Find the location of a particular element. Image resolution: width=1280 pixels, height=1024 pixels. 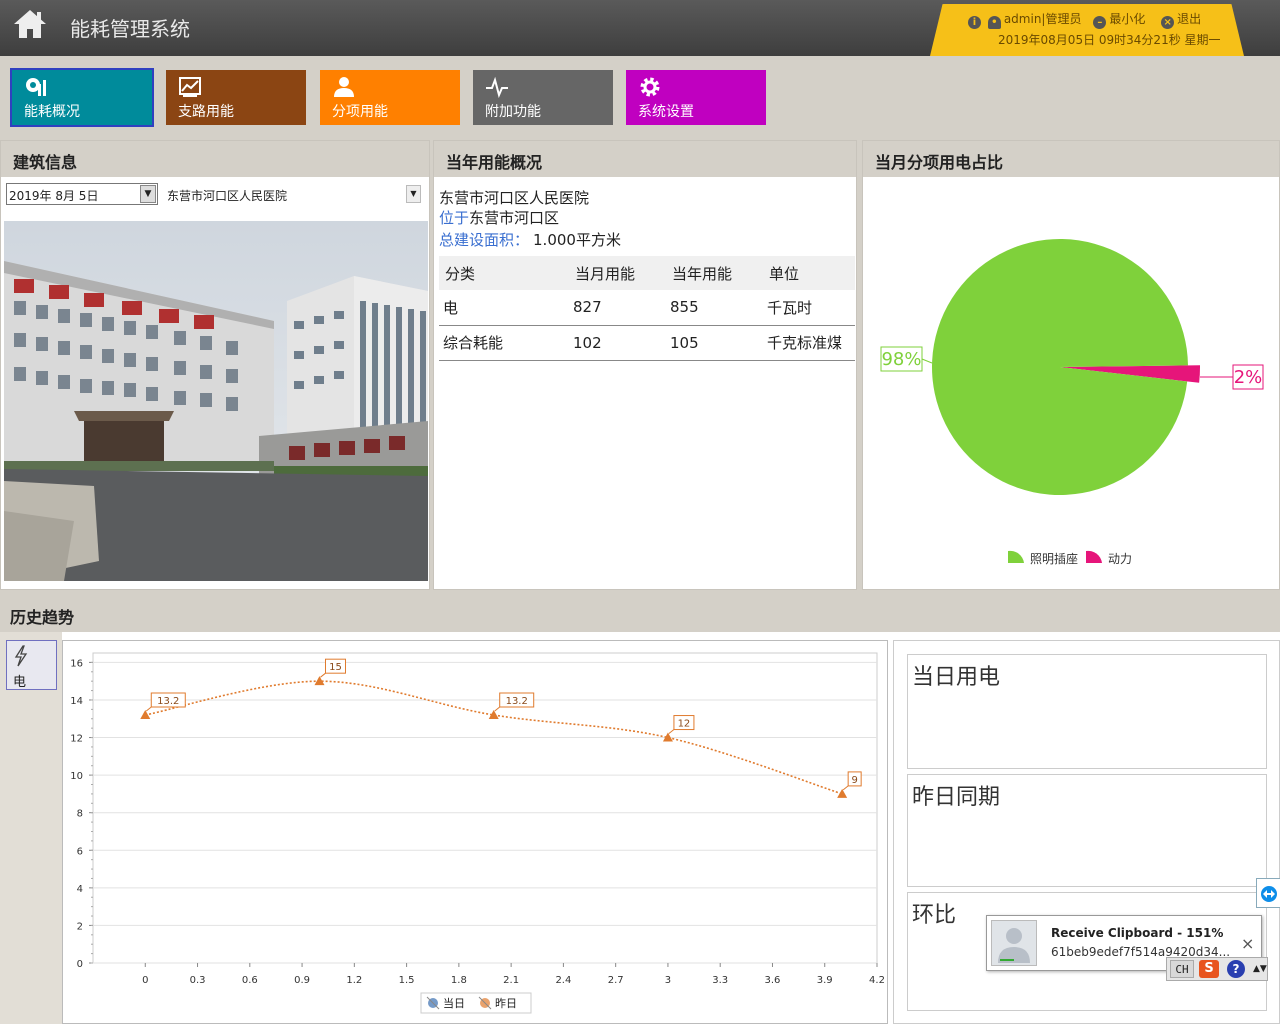

nav-label: 能耗概况 is located at coordinates (52, 112).